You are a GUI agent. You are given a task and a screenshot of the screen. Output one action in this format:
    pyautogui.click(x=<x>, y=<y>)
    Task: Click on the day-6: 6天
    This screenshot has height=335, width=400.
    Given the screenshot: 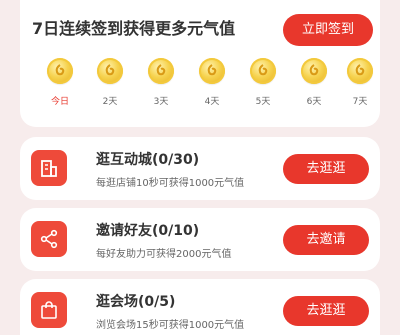 What is the action you would take?
    pyautogui.click(x=314, y=82)
    